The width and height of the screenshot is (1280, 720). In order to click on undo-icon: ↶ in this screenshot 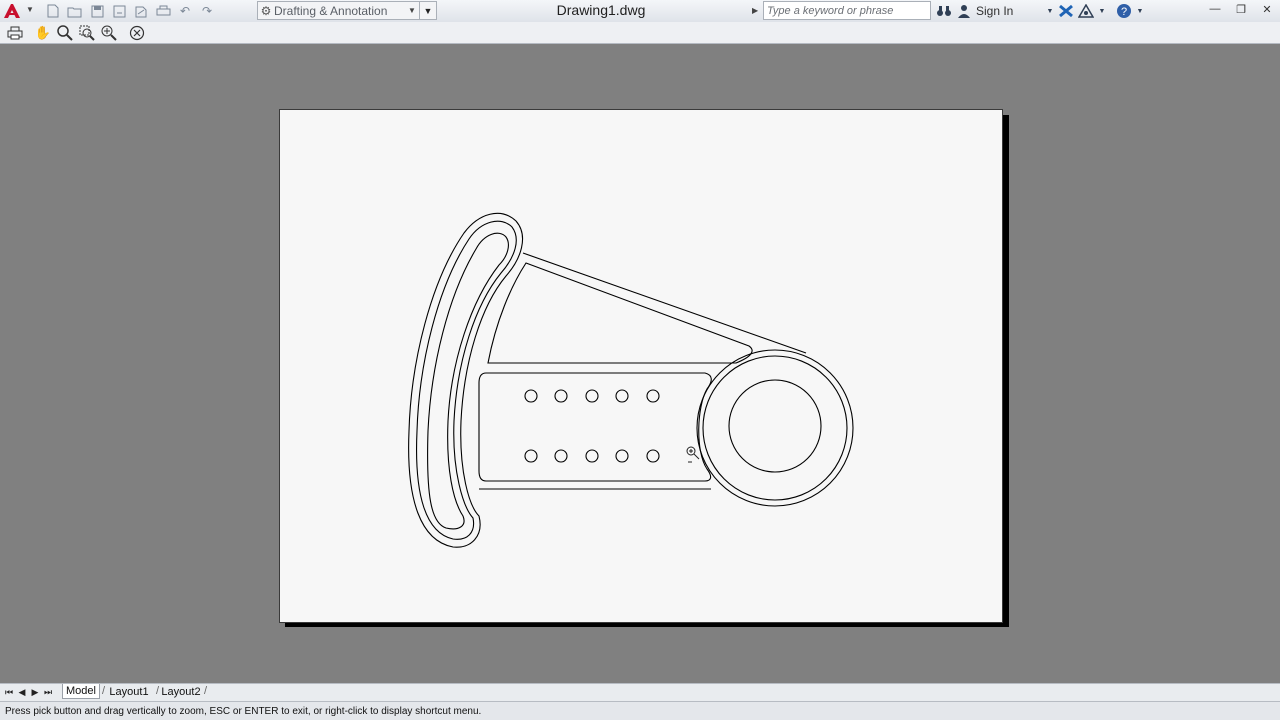, I will do `click(185, 11)`.